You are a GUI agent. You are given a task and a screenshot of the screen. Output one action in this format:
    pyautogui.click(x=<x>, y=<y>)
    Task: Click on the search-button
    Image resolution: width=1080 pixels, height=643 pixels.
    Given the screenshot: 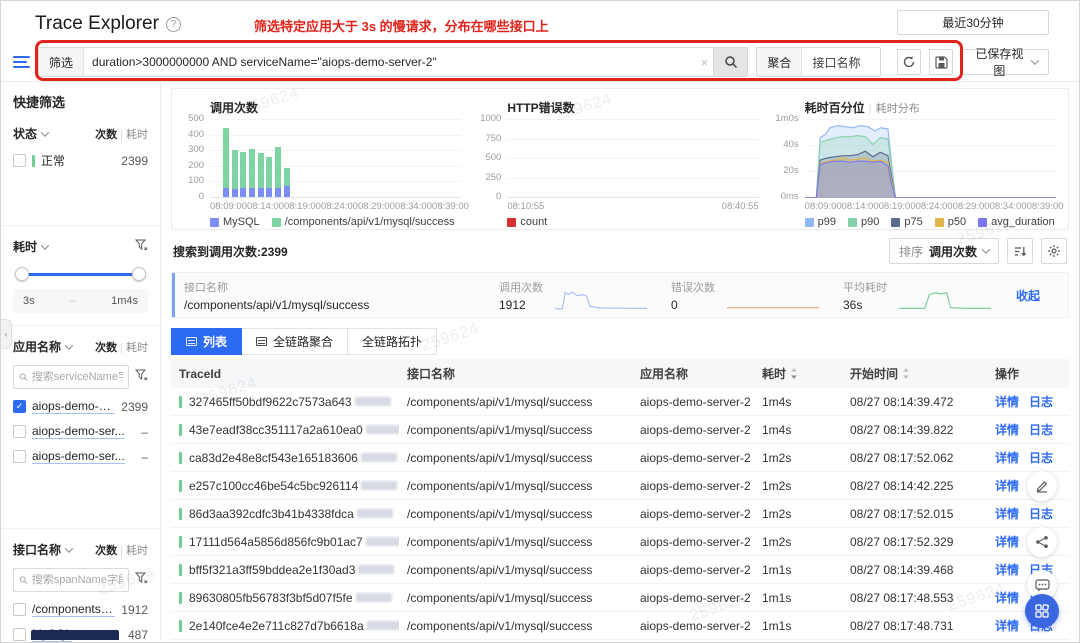 What is the action you would take?
    pyautogui.click(x=730, y=62)
    